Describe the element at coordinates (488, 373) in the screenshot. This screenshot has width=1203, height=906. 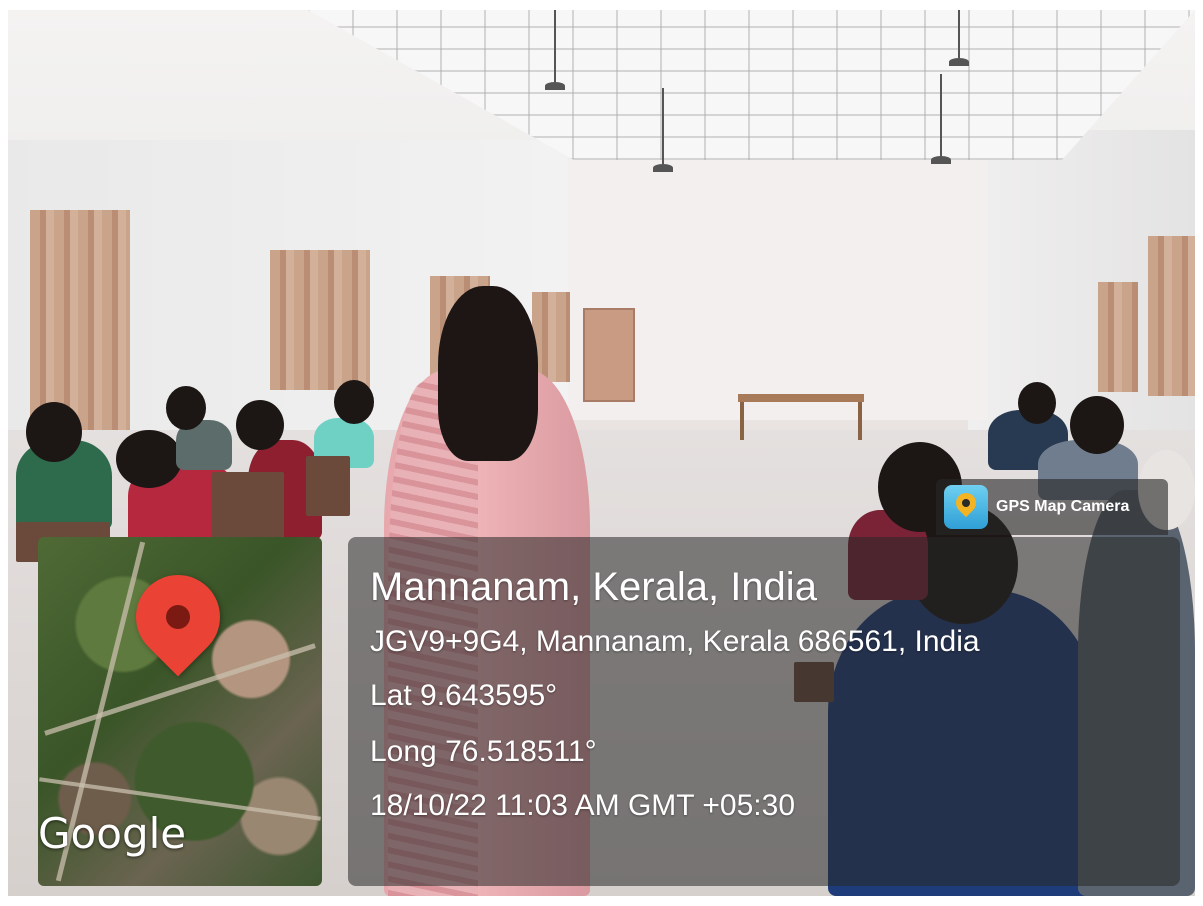
I see `teacher-head` at that location.